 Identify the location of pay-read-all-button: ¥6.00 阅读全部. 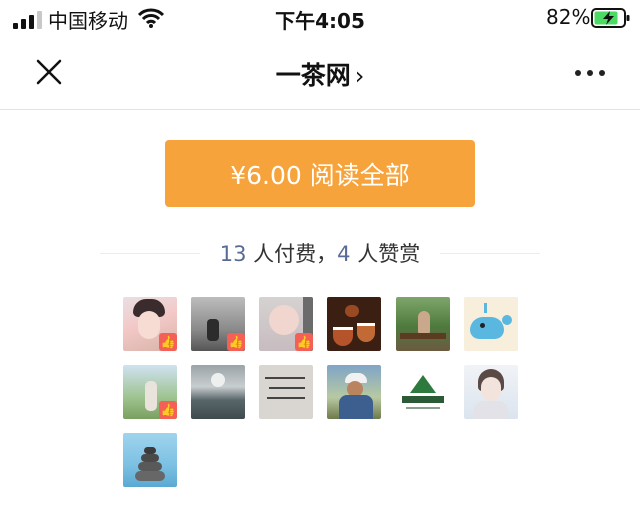
(320, 173).